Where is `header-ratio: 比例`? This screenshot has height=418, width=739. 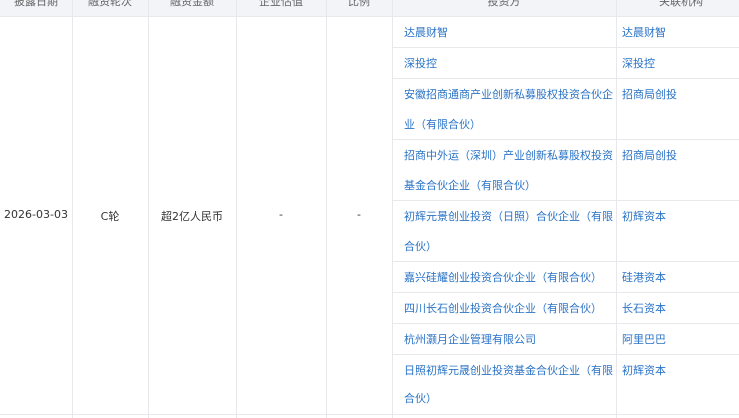 header-ratio: 比例 is located at coordinates (359, 4).